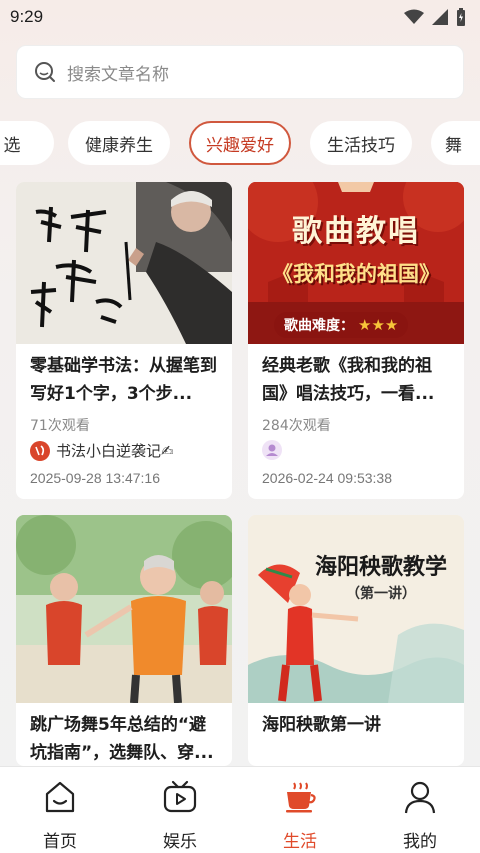 The width and height of the screenshot is (480, 853). I want to click on card-thumbnail: 海阳秧歌教学 （第一讲）, so click(356, 609).